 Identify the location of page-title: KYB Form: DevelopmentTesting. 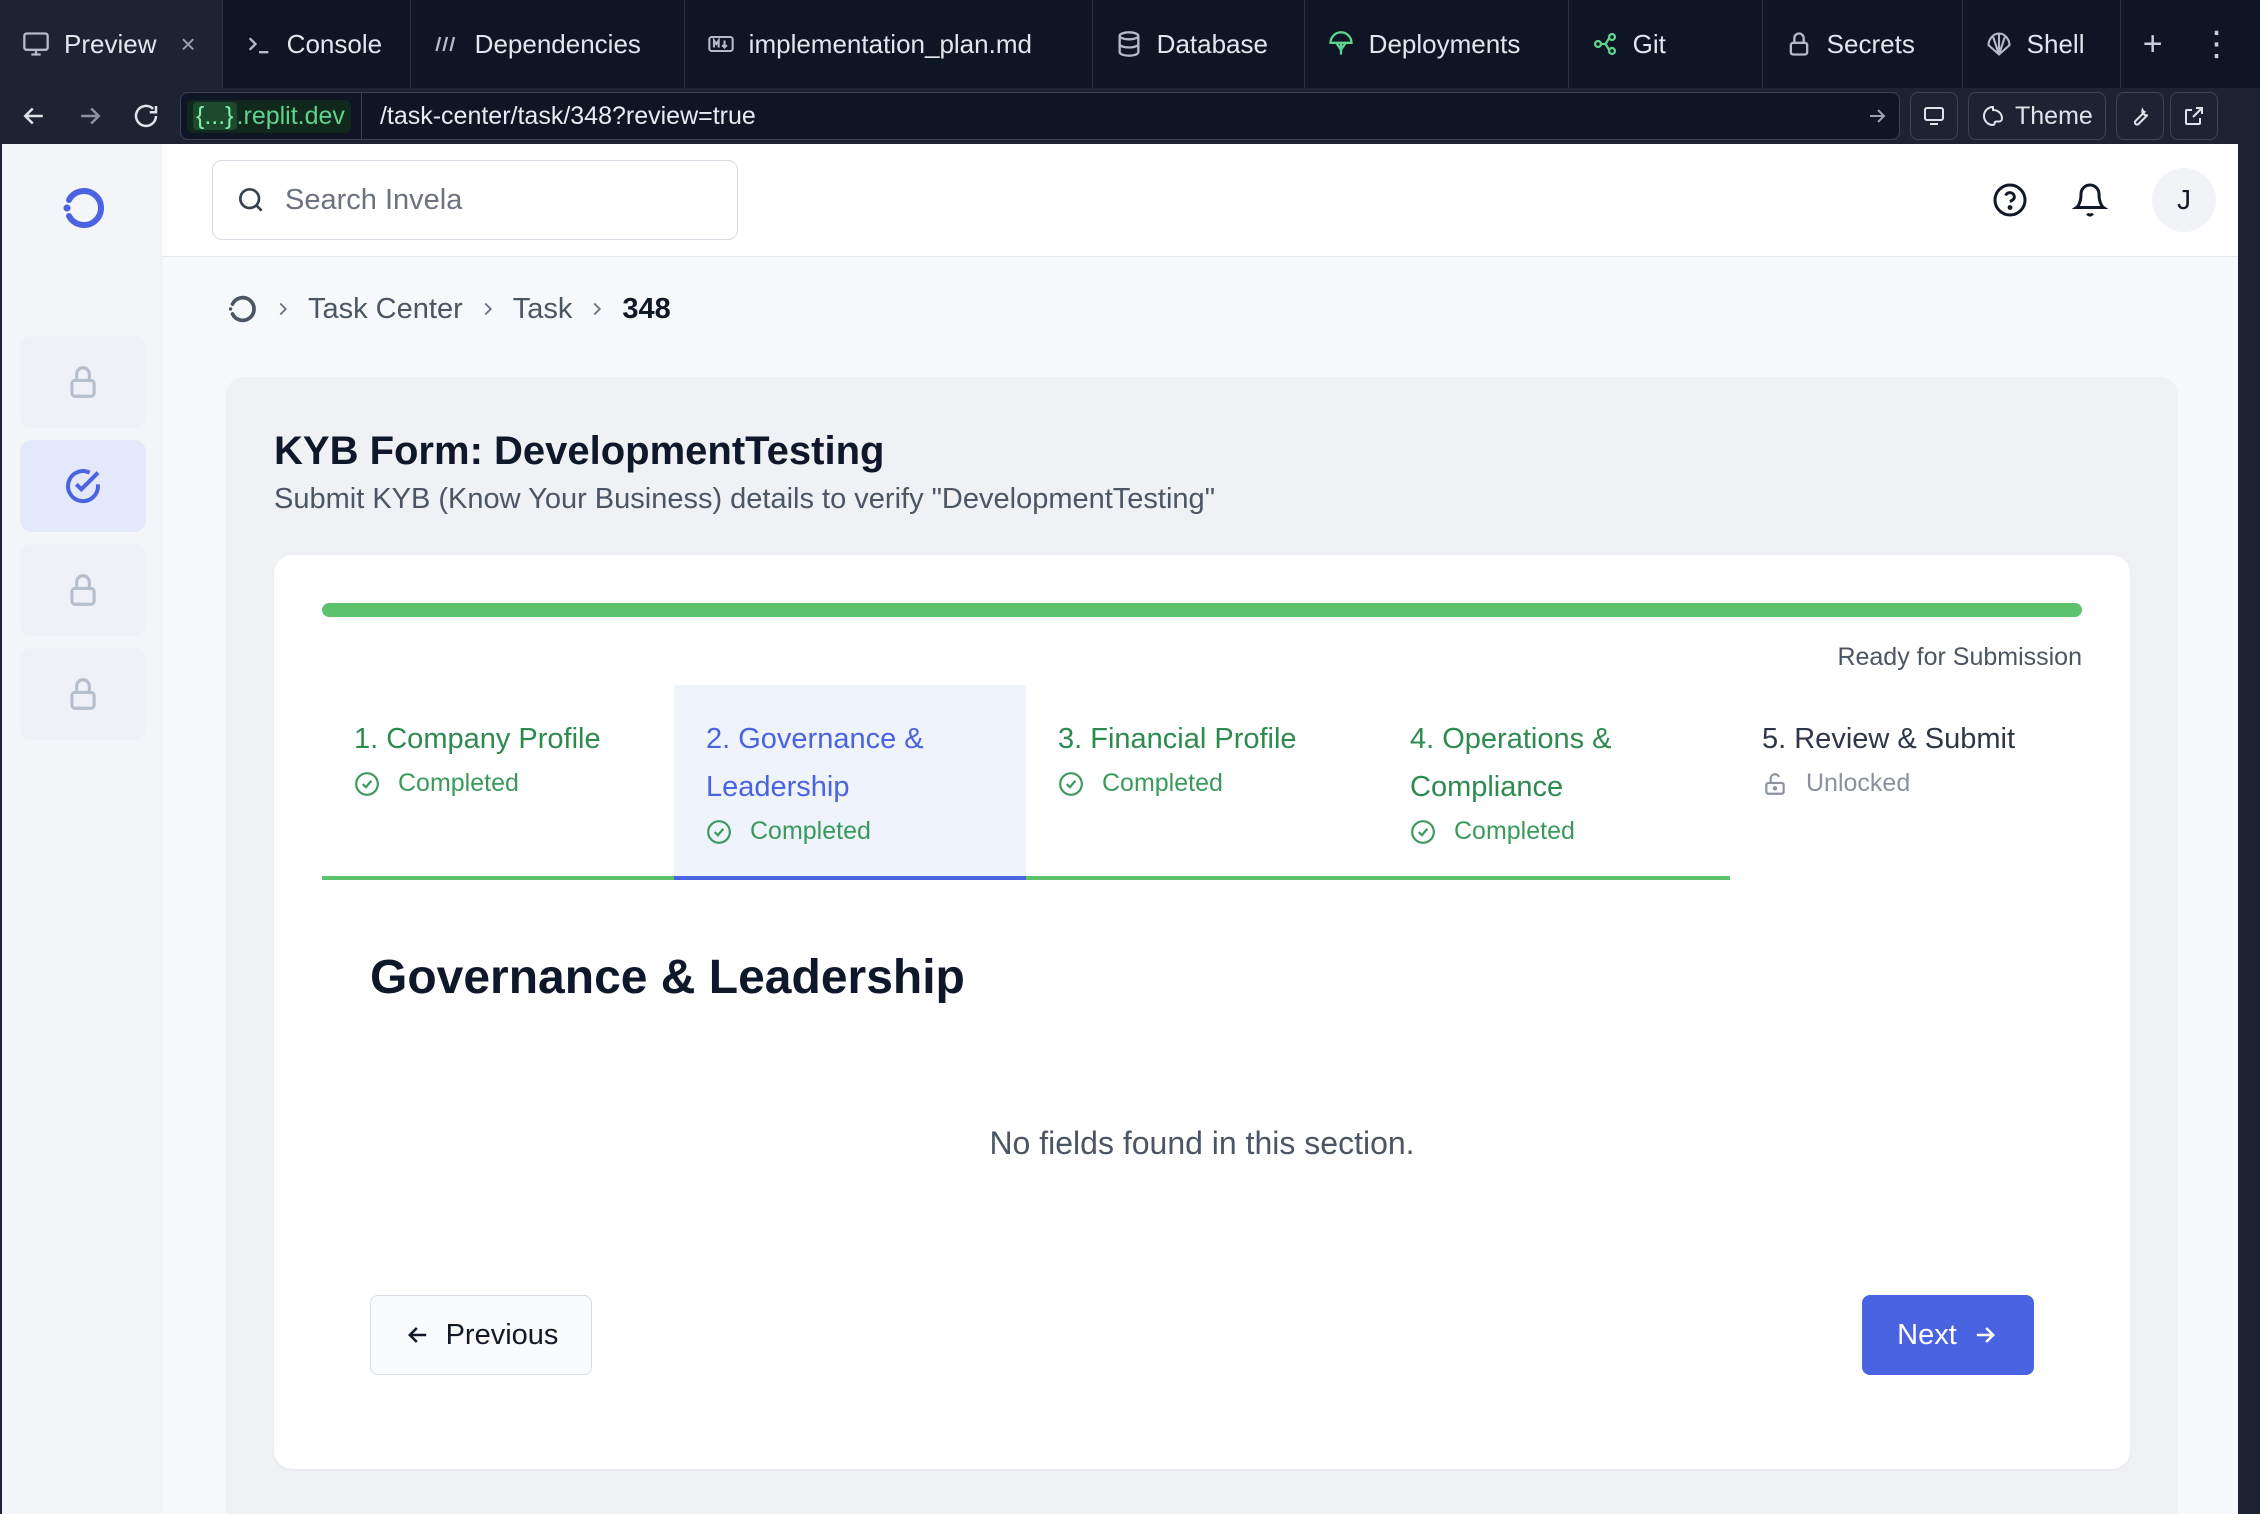
(579, 451).